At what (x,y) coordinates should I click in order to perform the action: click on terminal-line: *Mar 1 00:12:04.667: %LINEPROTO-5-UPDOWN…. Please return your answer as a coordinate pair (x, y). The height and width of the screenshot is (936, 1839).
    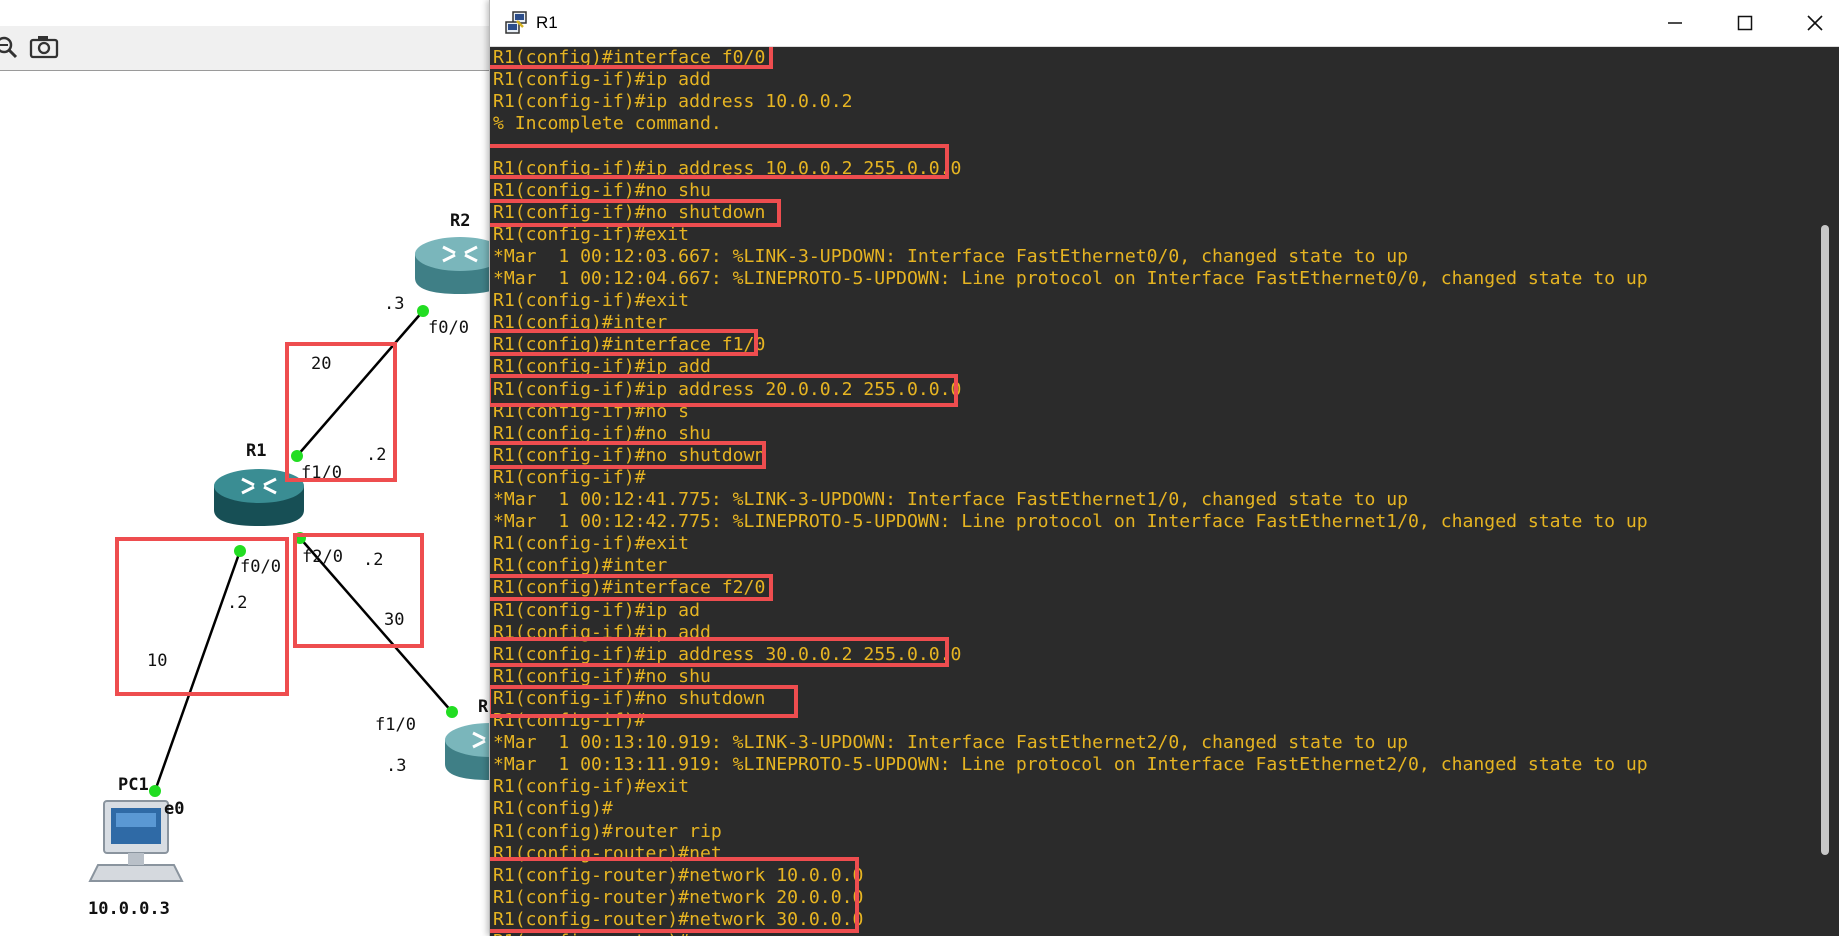
    Looking at the image, I should click on (1070, 278).